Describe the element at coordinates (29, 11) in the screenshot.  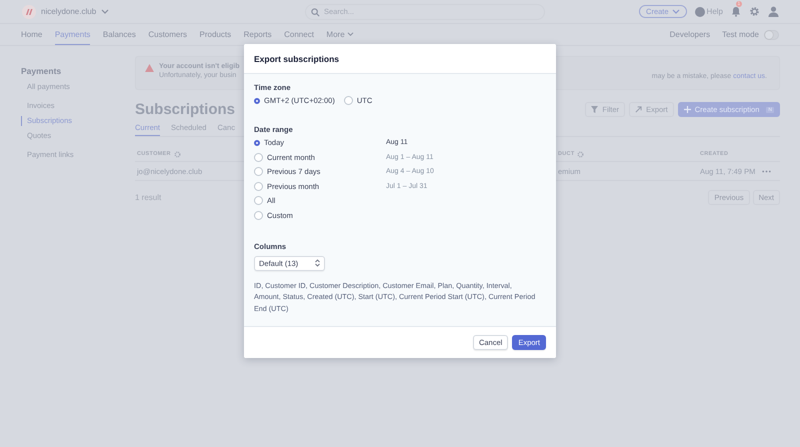
I see `logo-icon` at that location.